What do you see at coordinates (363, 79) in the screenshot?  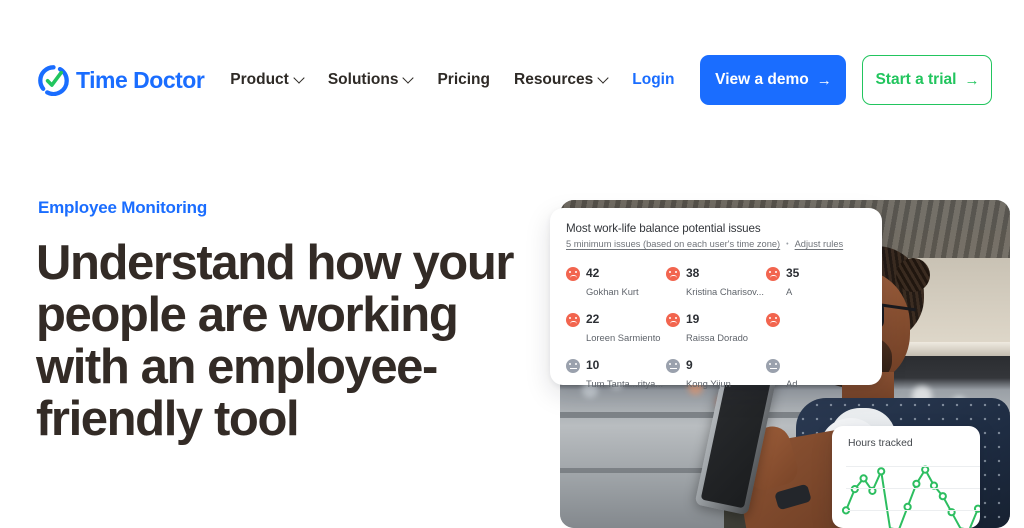 I see `nav-item-solutions-label: Solutions` at bounding box center [363, 79].